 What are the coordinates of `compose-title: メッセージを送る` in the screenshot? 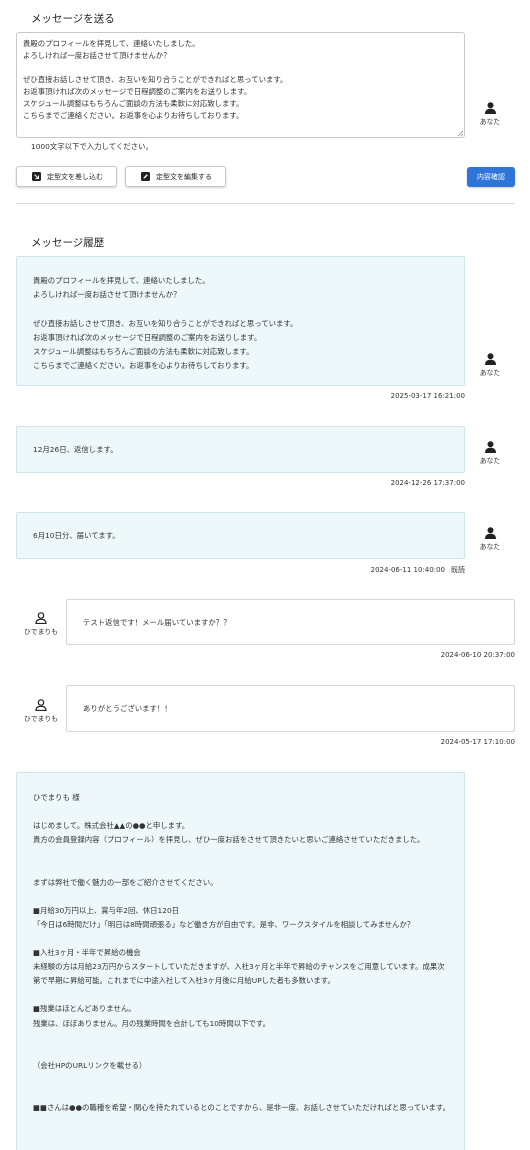 It's located at (73, 19).